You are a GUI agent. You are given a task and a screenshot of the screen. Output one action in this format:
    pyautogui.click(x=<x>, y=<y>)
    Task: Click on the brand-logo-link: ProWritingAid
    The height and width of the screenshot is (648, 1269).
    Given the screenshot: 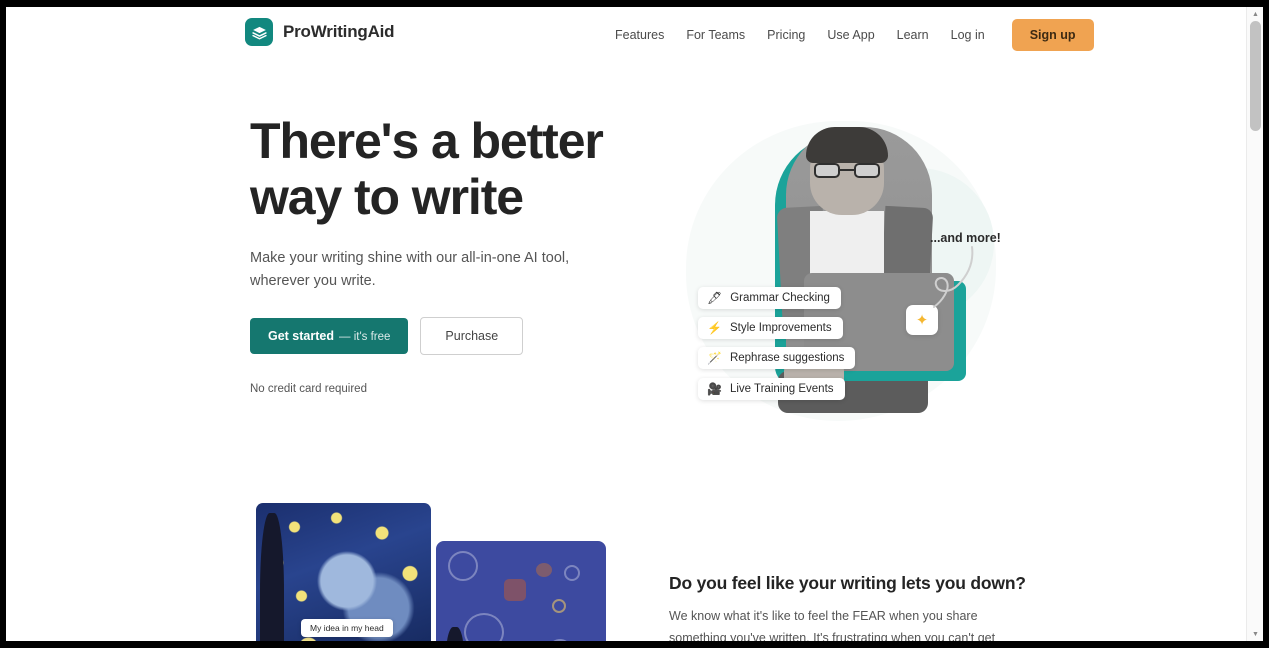 What is the action you would take?
    pyautogui.click(x=320, y=32)
    